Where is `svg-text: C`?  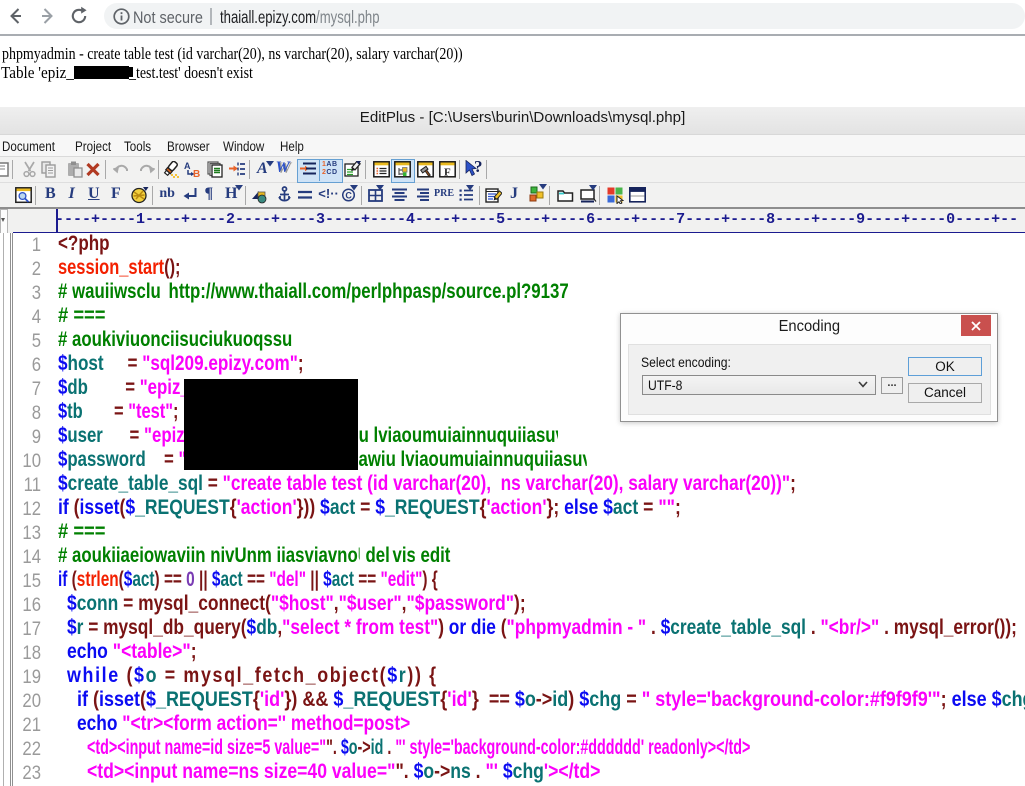 svg-text: C is located at coordinates (348, 195).